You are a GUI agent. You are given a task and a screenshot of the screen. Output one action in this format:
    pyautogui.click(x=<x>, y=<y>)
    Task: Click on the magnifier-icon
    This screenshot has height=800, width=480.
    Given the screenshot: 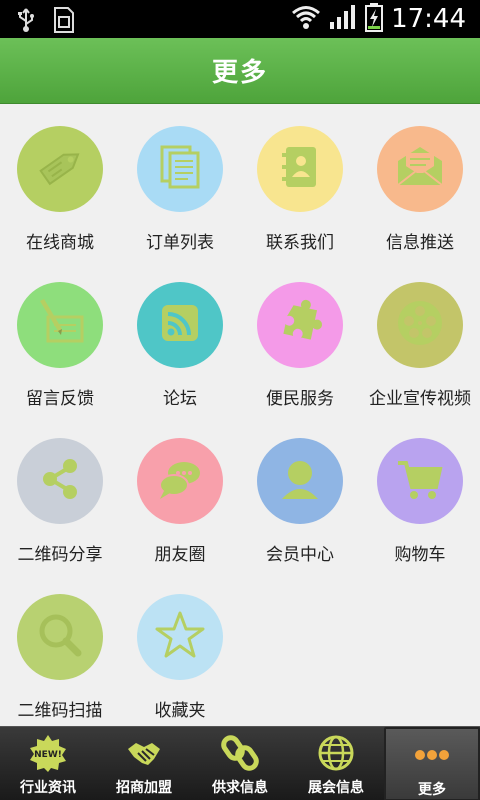 What is the action you would take?
    pyautogui.click(x=60, y=637)
    